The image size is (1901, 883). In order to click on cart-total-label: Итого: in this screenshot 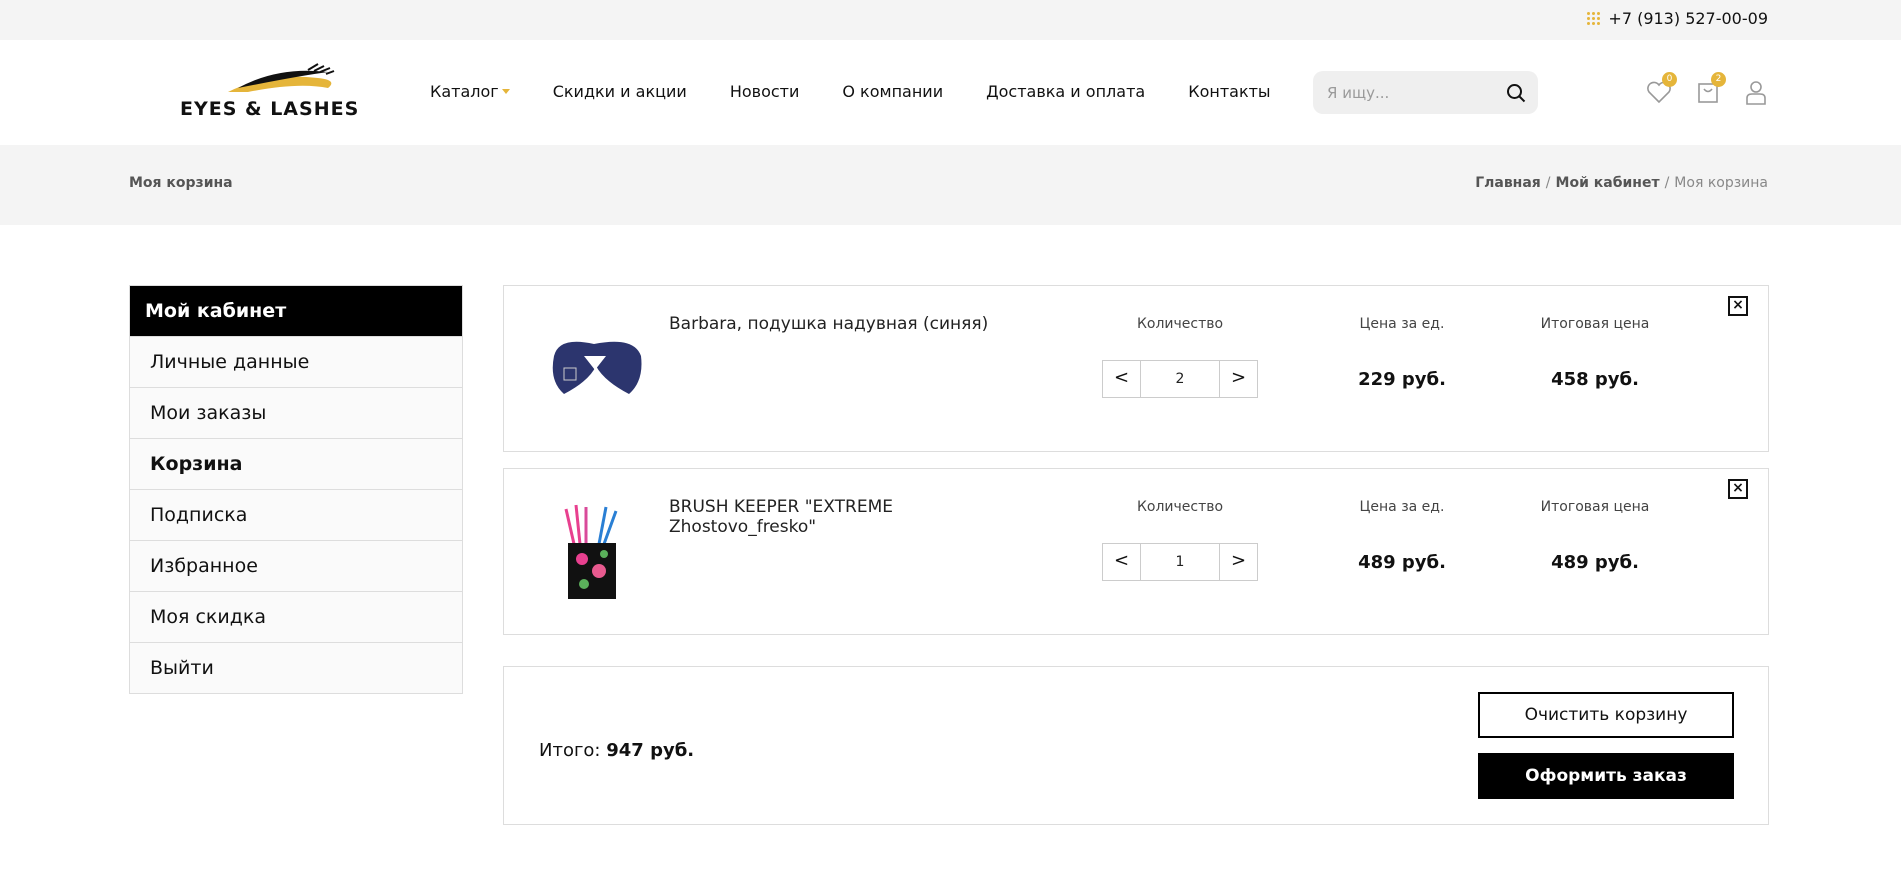, I will do `click(570, 750)`.